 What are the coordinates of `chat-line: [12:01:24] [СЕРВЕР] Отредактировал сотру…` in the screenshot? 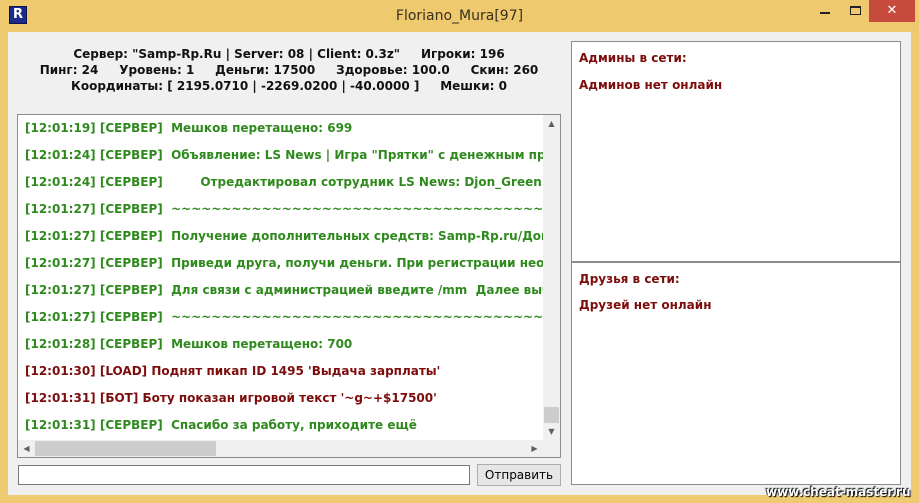 It's located at (283, 182).